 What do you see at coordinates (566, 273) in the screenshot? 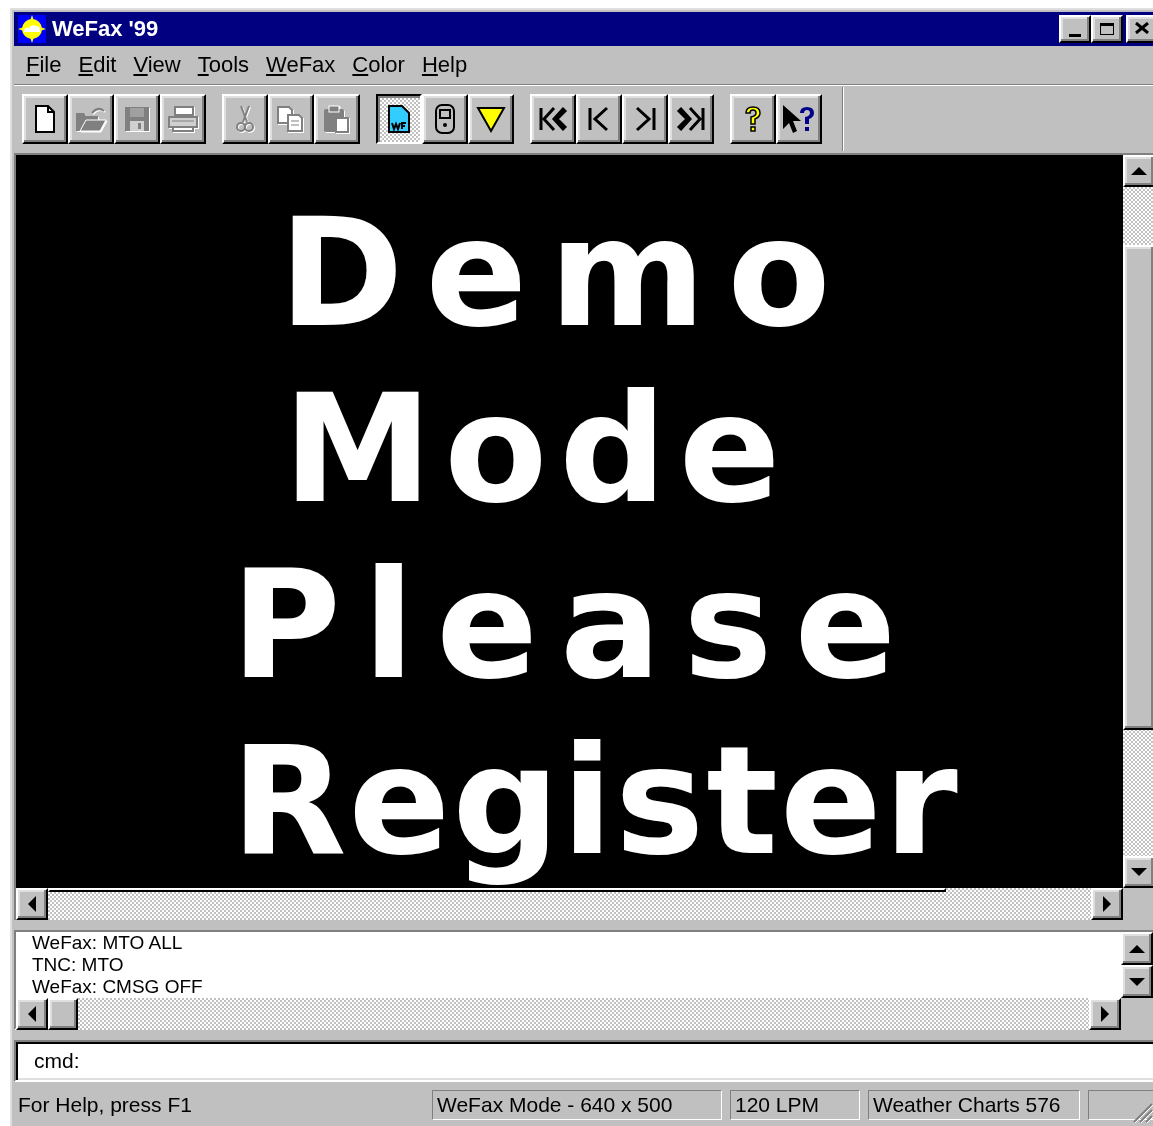
I see `fax-text-line: Demo` at bounding box center [566, 273].